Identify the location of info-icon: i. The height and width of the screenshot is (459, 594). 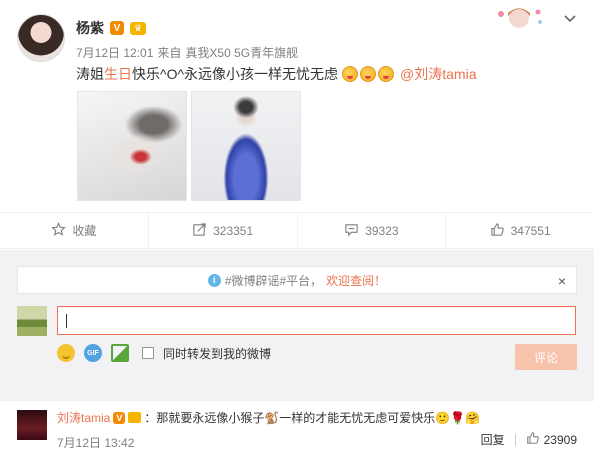
(214, 280).